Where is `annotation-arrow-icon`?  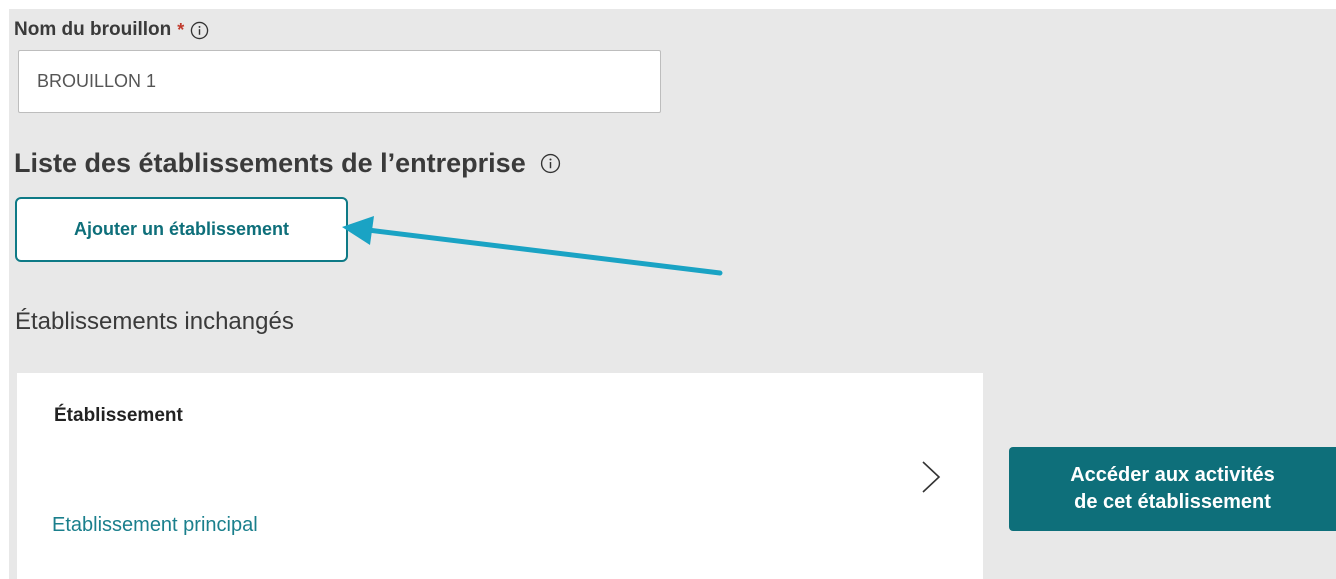
annotation-arrow-icon is located at coordinates (532, 246).